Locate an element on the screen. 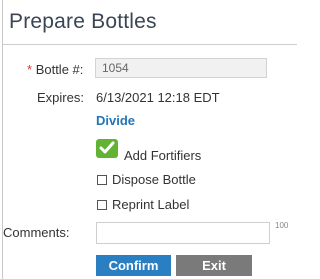 This screenshot has height=279, width=320. reprint-label-label: Reprint Label is located at coordinates (151, 204).